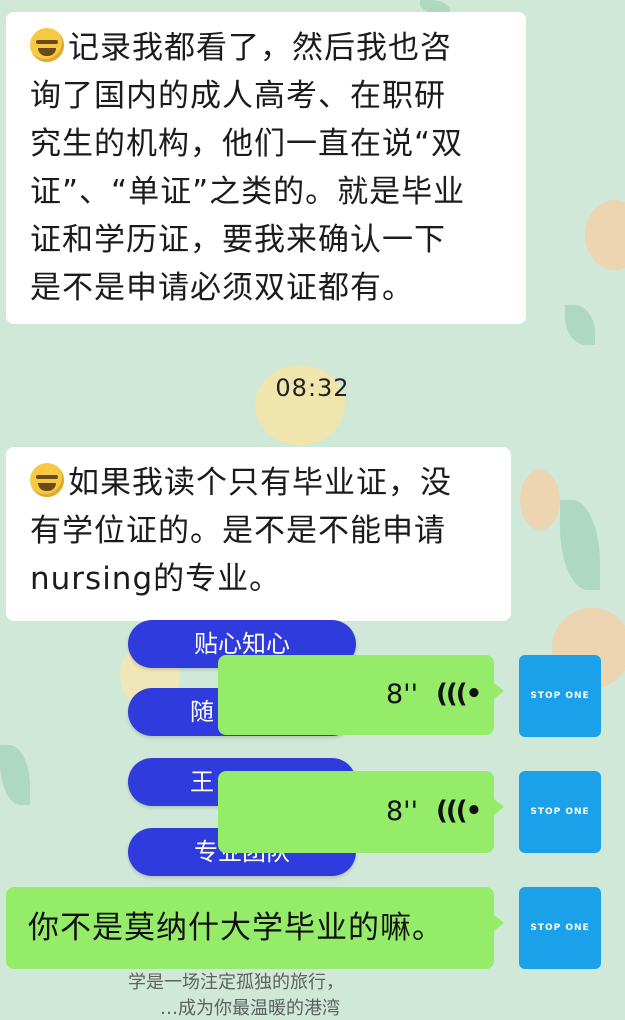  I want to click on message-text: 你不是莫纳什大学毕业的嘛。, so click(236, 928).